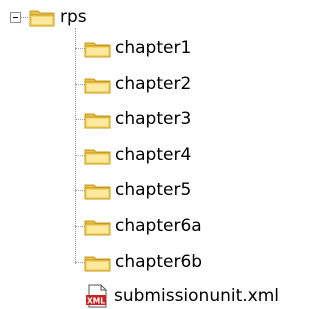 The width and height of the screenshot is (320, 309). Describe the element at coordinates (57, 17) in the screenshot. I see `tree-node-rps: rps` at that location.